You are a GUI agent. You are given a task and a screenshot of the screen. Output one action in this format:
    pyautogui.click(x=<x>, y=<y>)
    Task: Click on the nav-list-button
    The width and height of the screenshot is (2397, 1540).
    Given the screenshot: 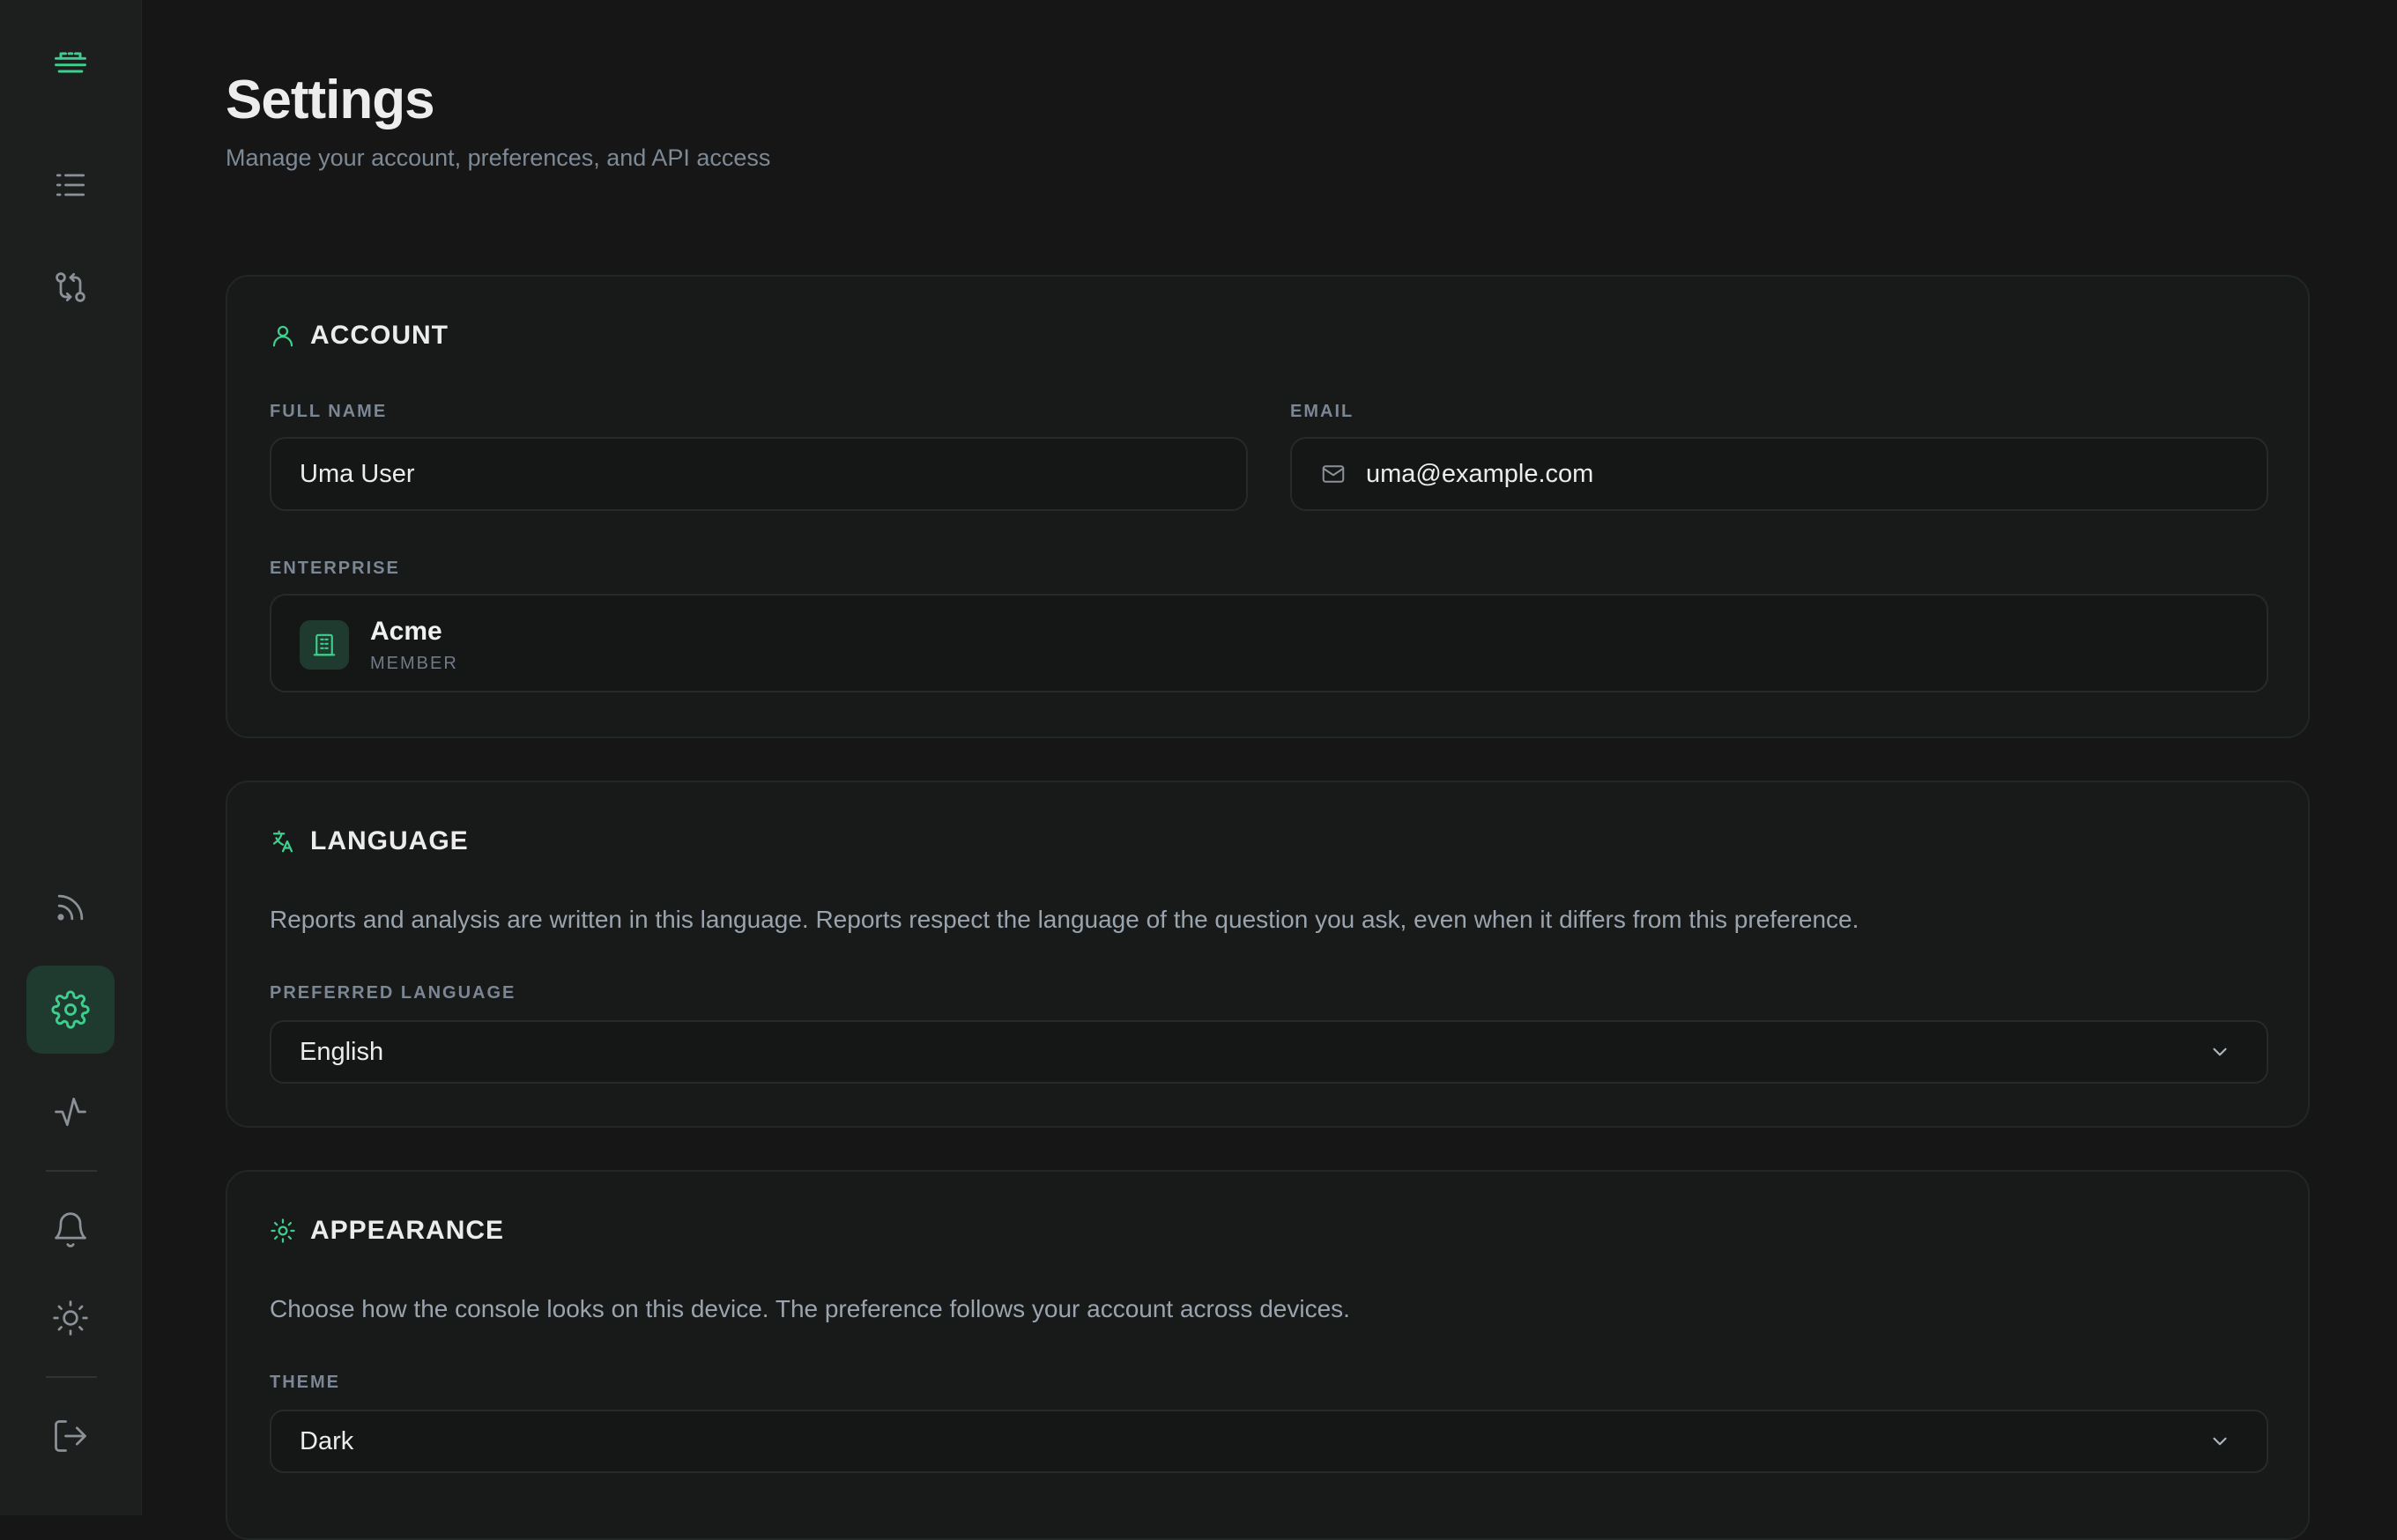 What is the action you would take?
    pyautogui.click(x=70, y=185)
    